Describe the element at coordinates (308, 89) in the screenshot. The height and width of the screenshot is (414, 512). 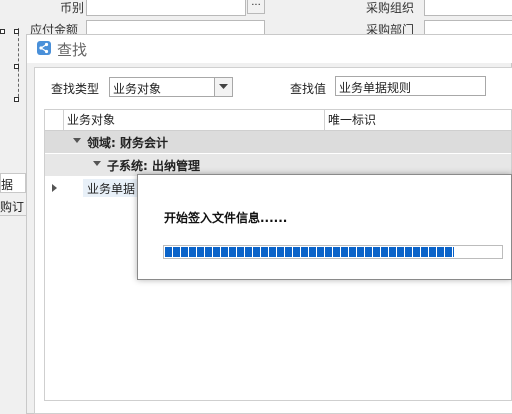
I see `search-value-label: 查找值` at that location.